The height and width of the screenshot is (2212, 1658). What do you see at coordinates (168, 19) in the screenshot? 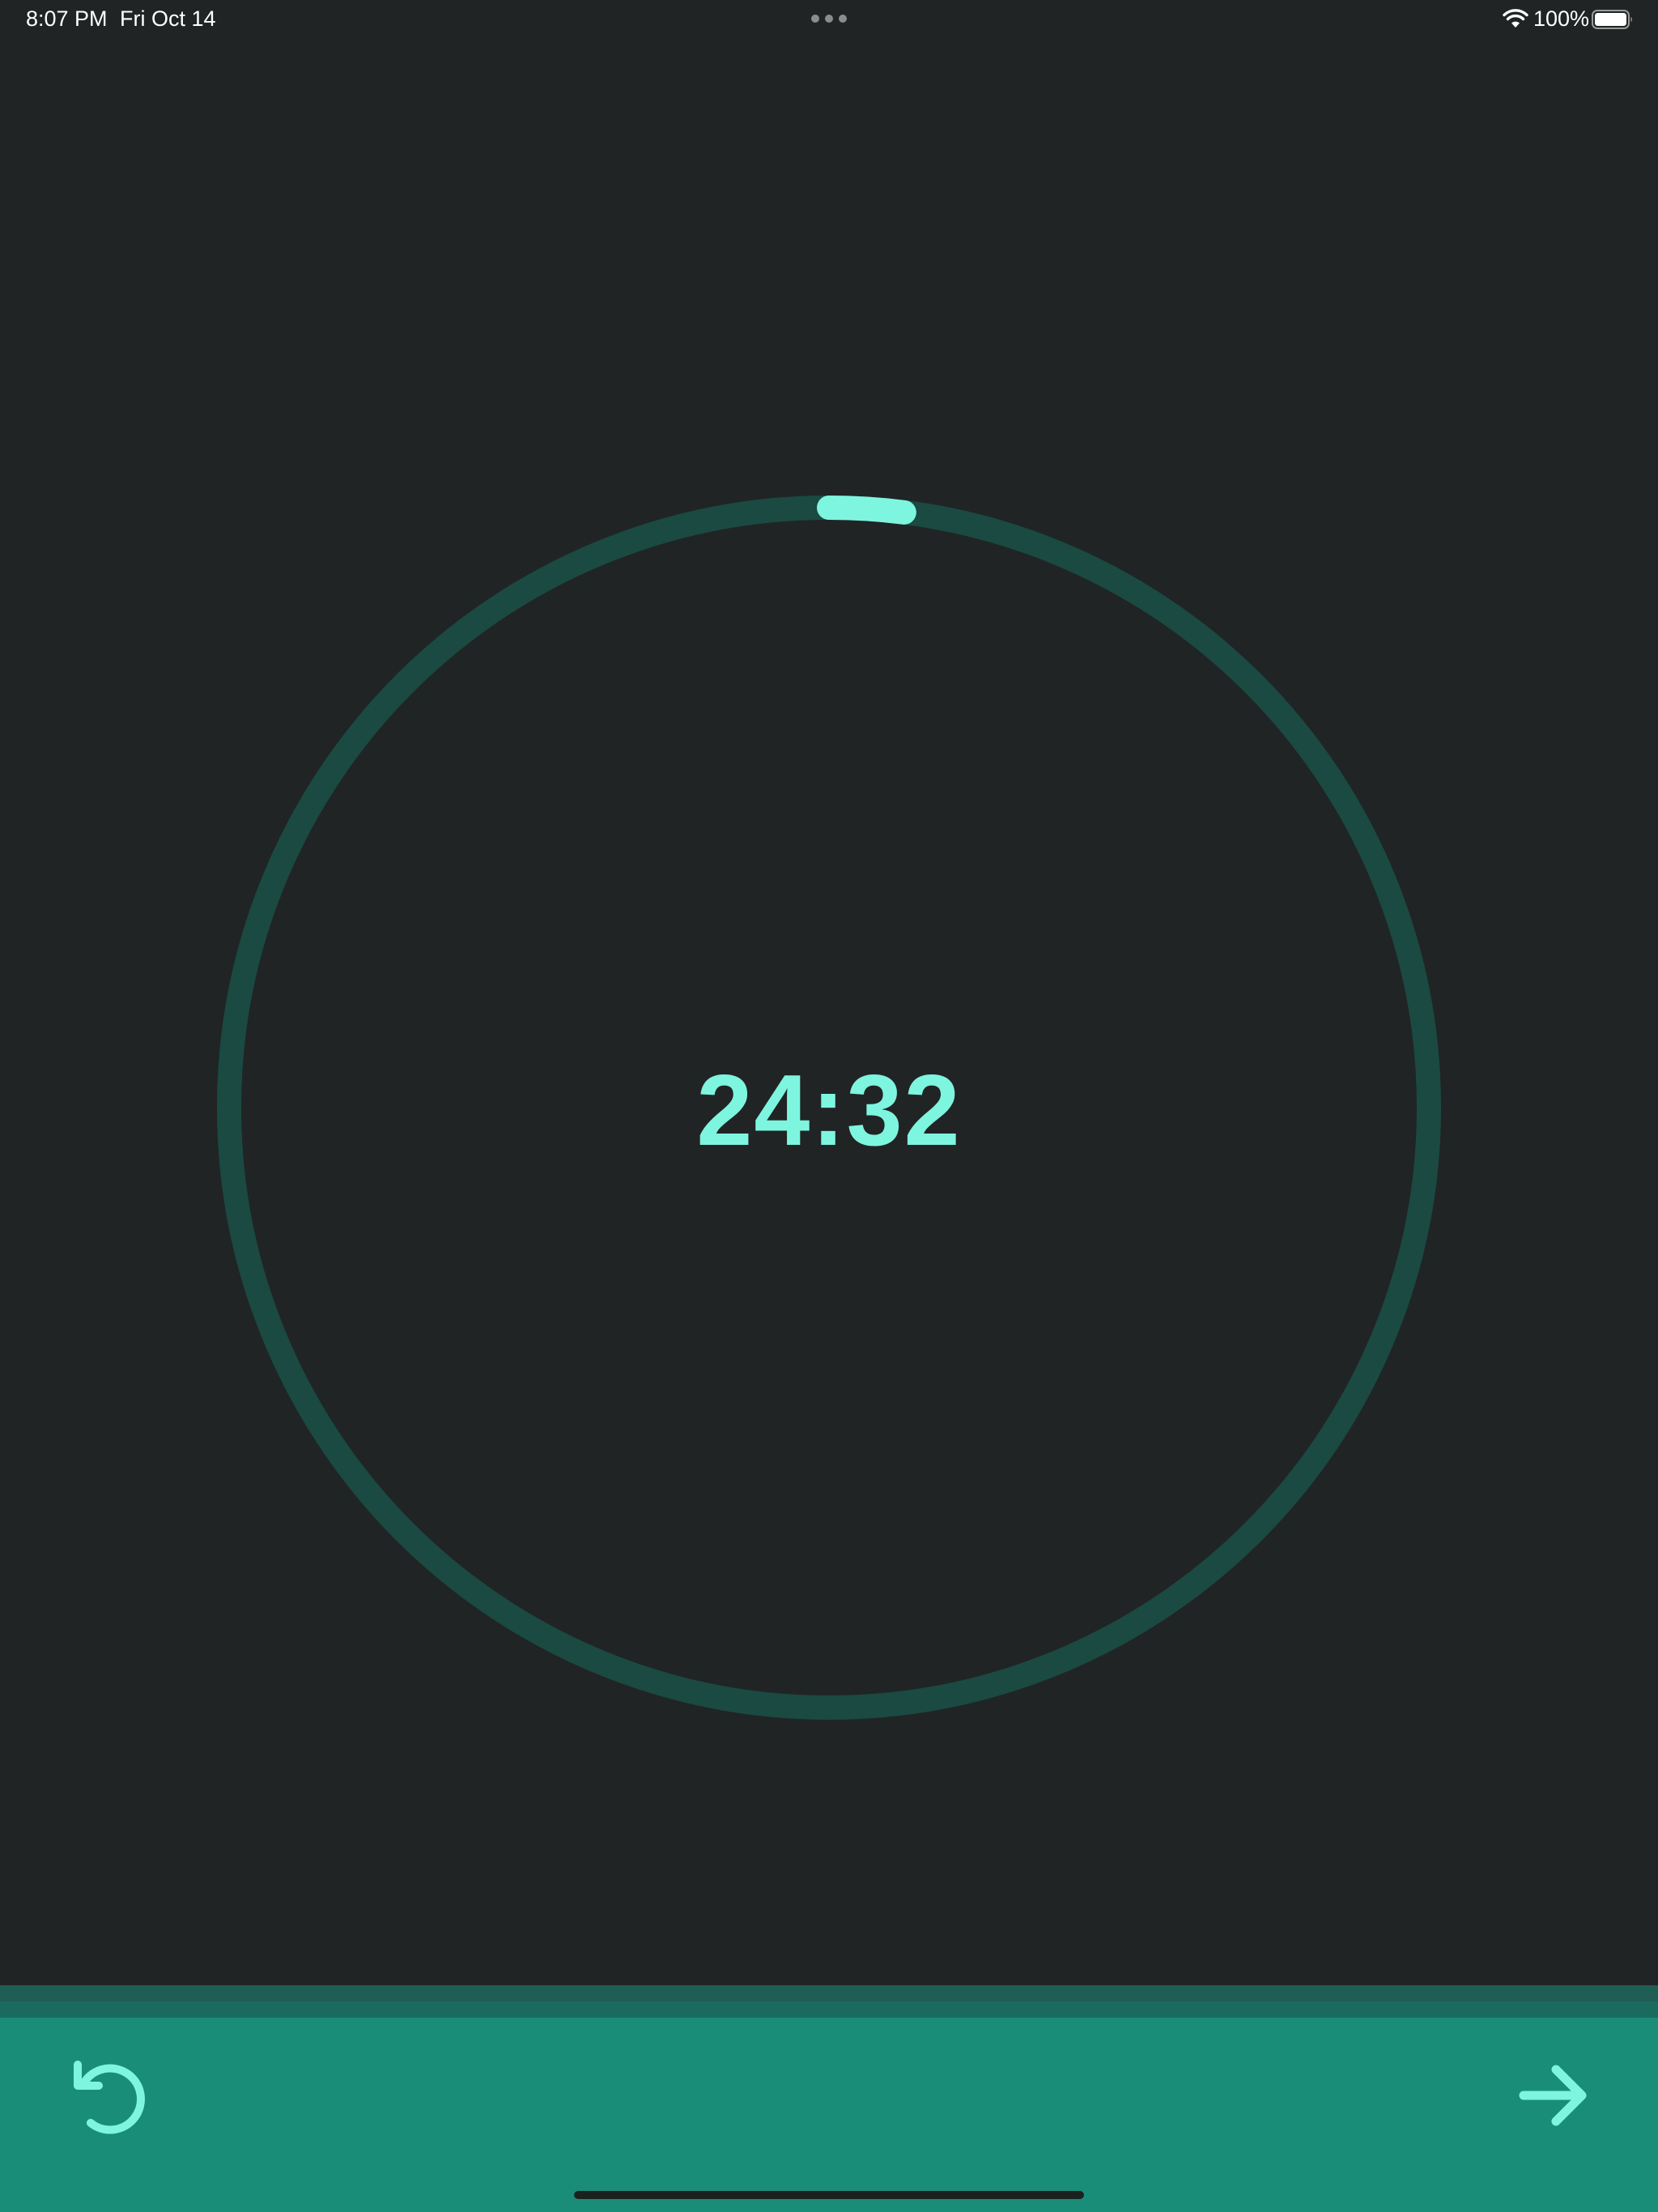
I see `status-date: Fri Oct 14` at bounding box center [168, 19].